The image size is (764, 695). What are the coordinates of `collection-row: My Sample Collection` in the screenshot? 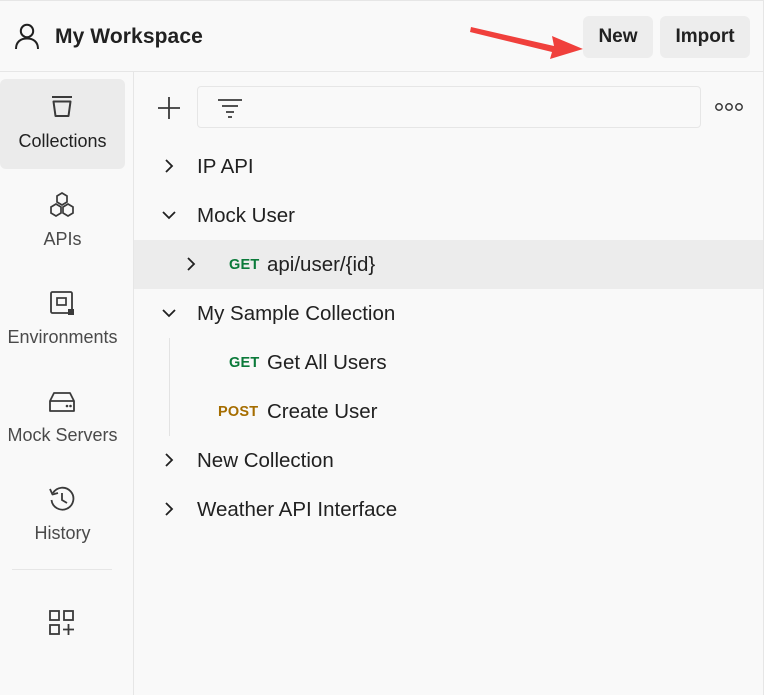 It's located at (448, 313).